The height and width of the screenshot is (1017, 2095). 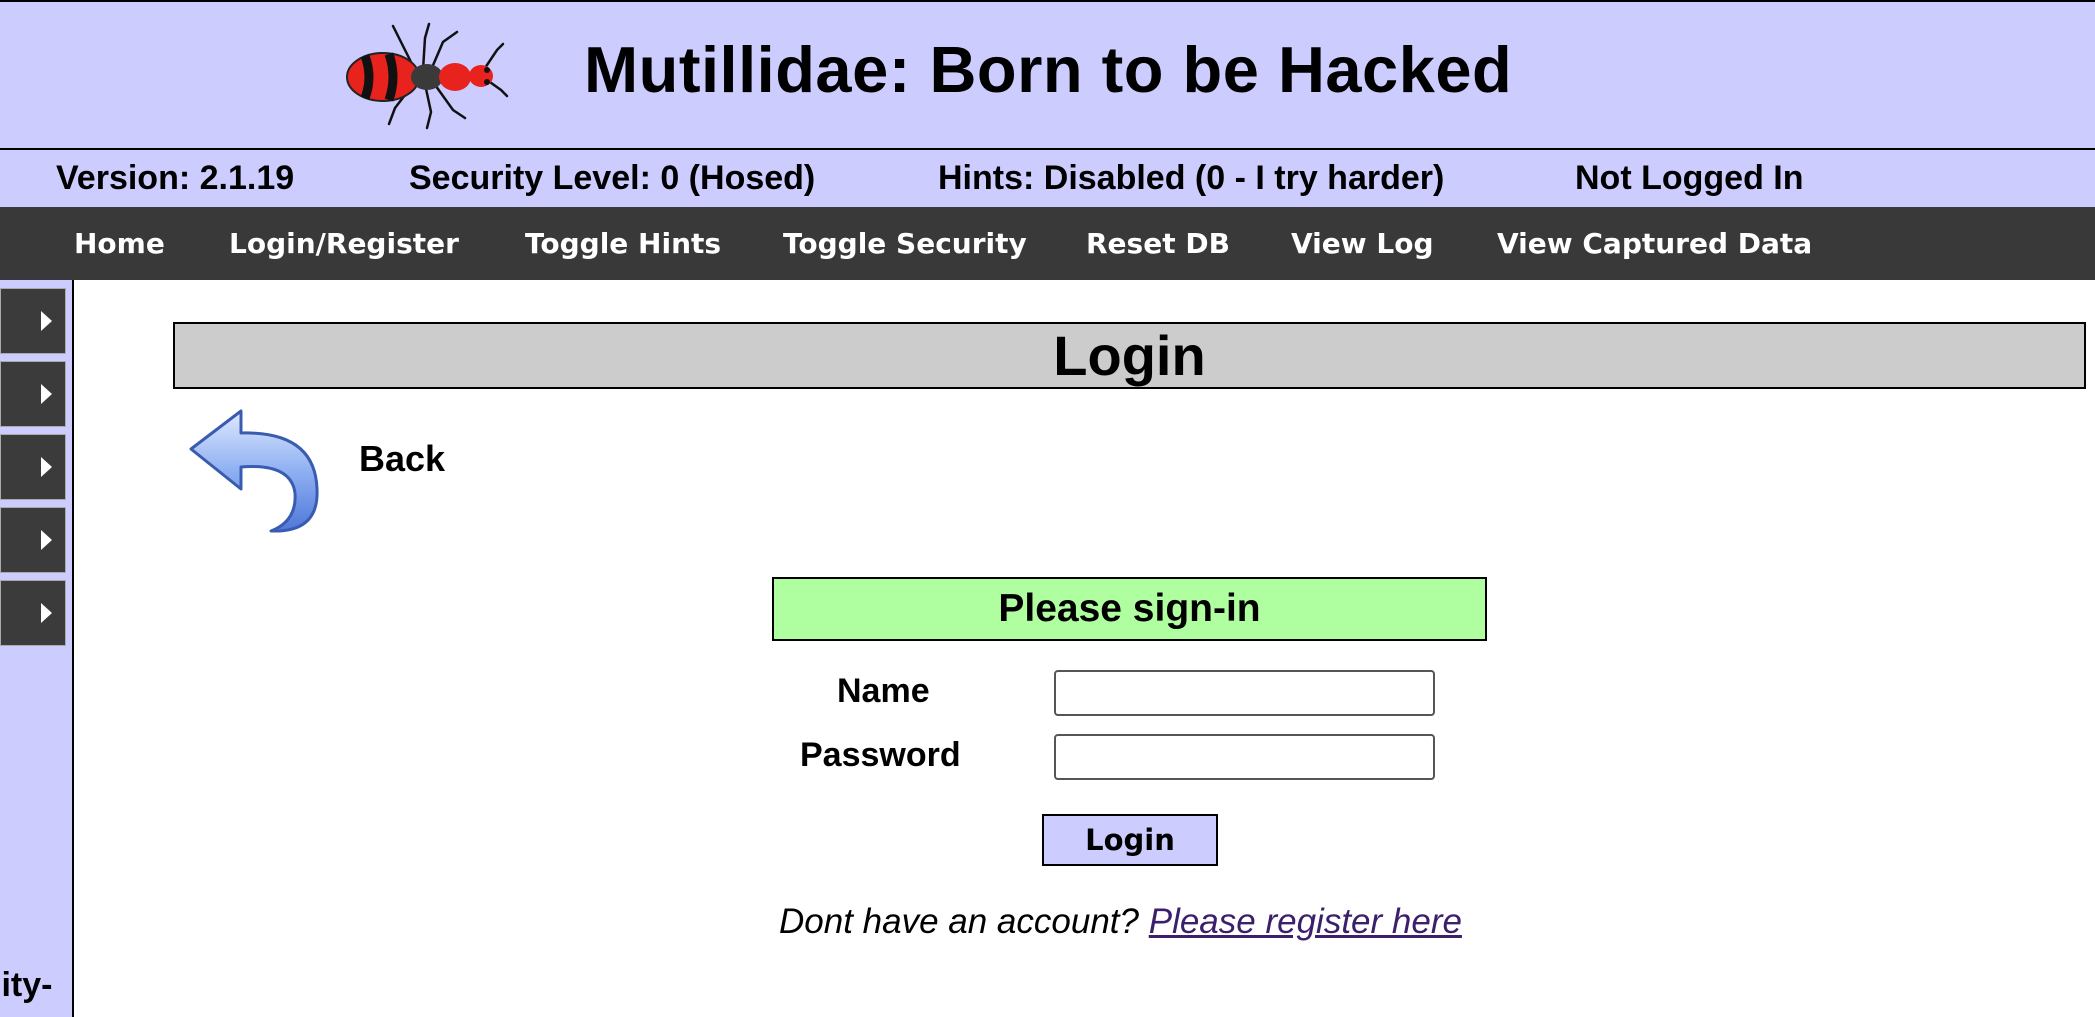 What do you see at coordinates (1654, 243) in the screenshot?
I see `nav-view-captured-data: View Captured Data` at bounding box center [1654, 243].